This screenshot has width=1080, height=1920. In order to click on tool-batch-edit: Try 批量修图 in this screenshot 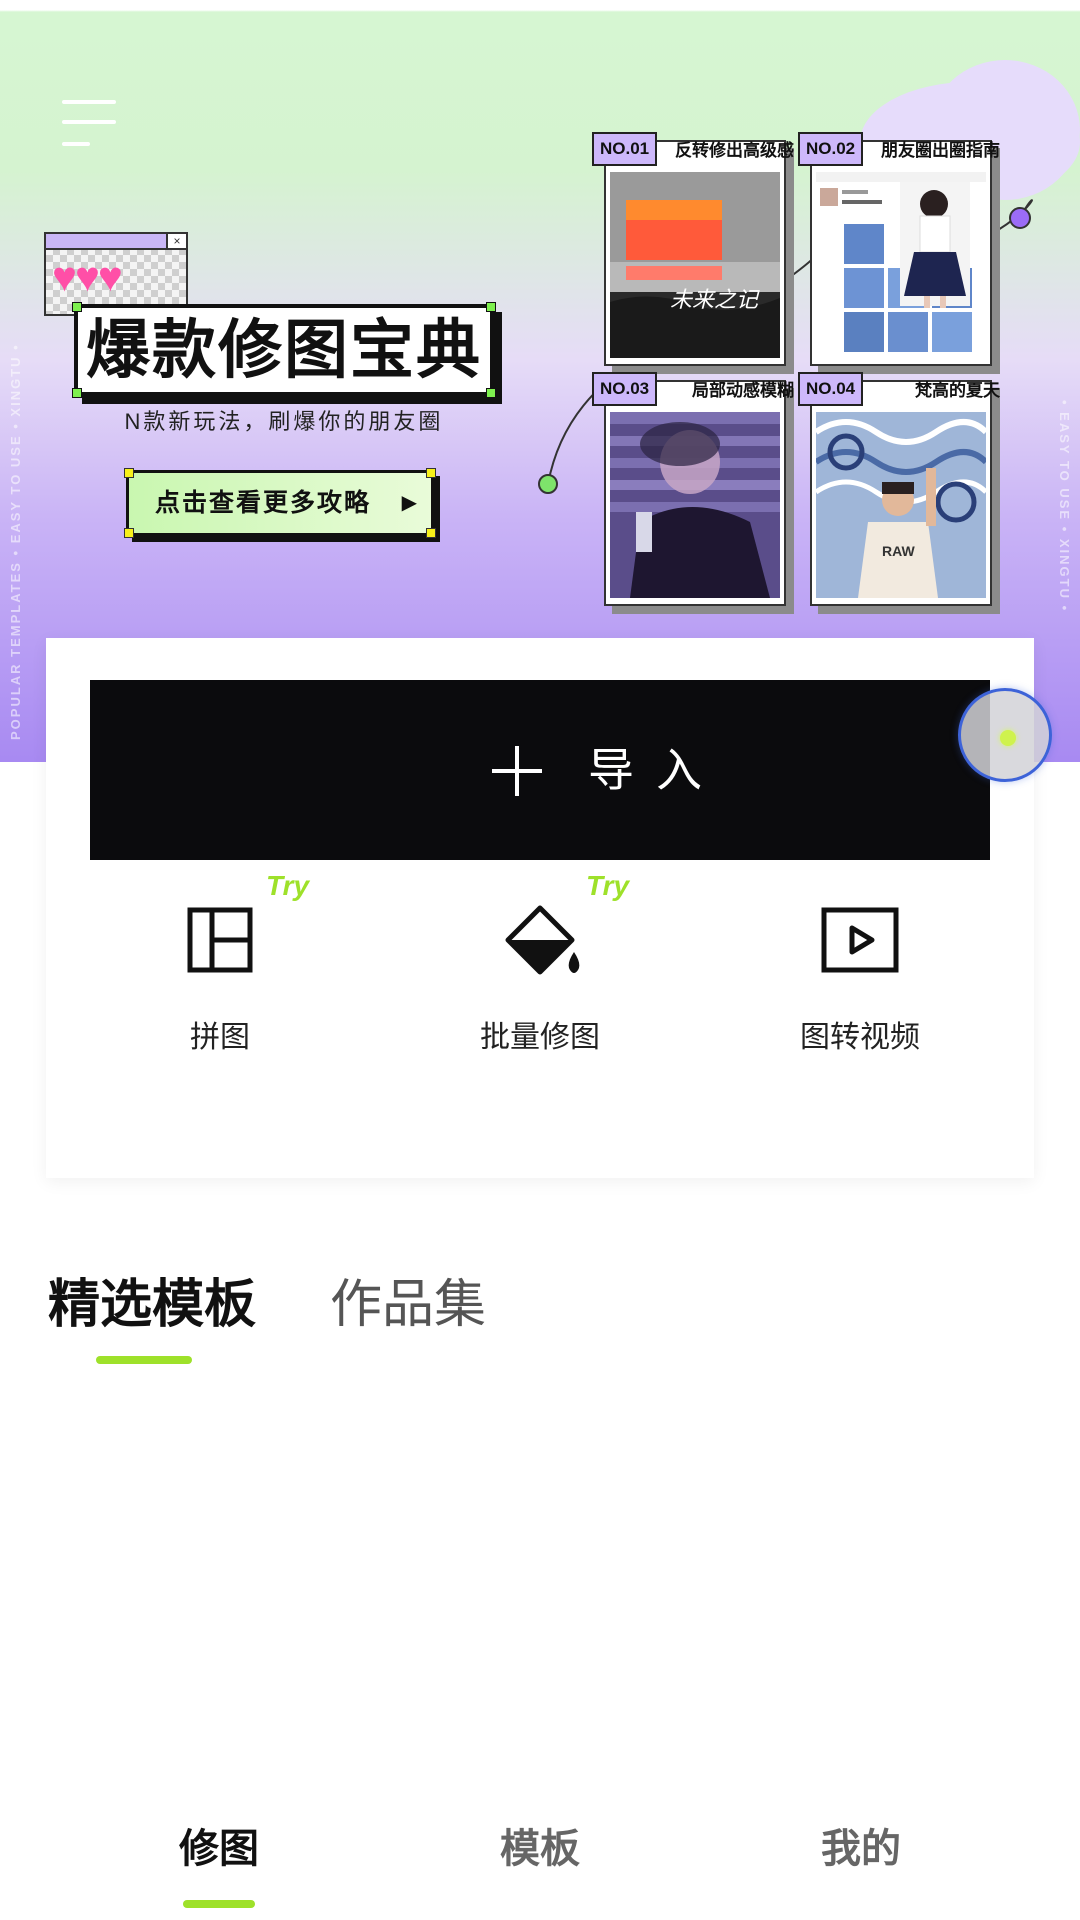, I will do `click(540, 975)`.